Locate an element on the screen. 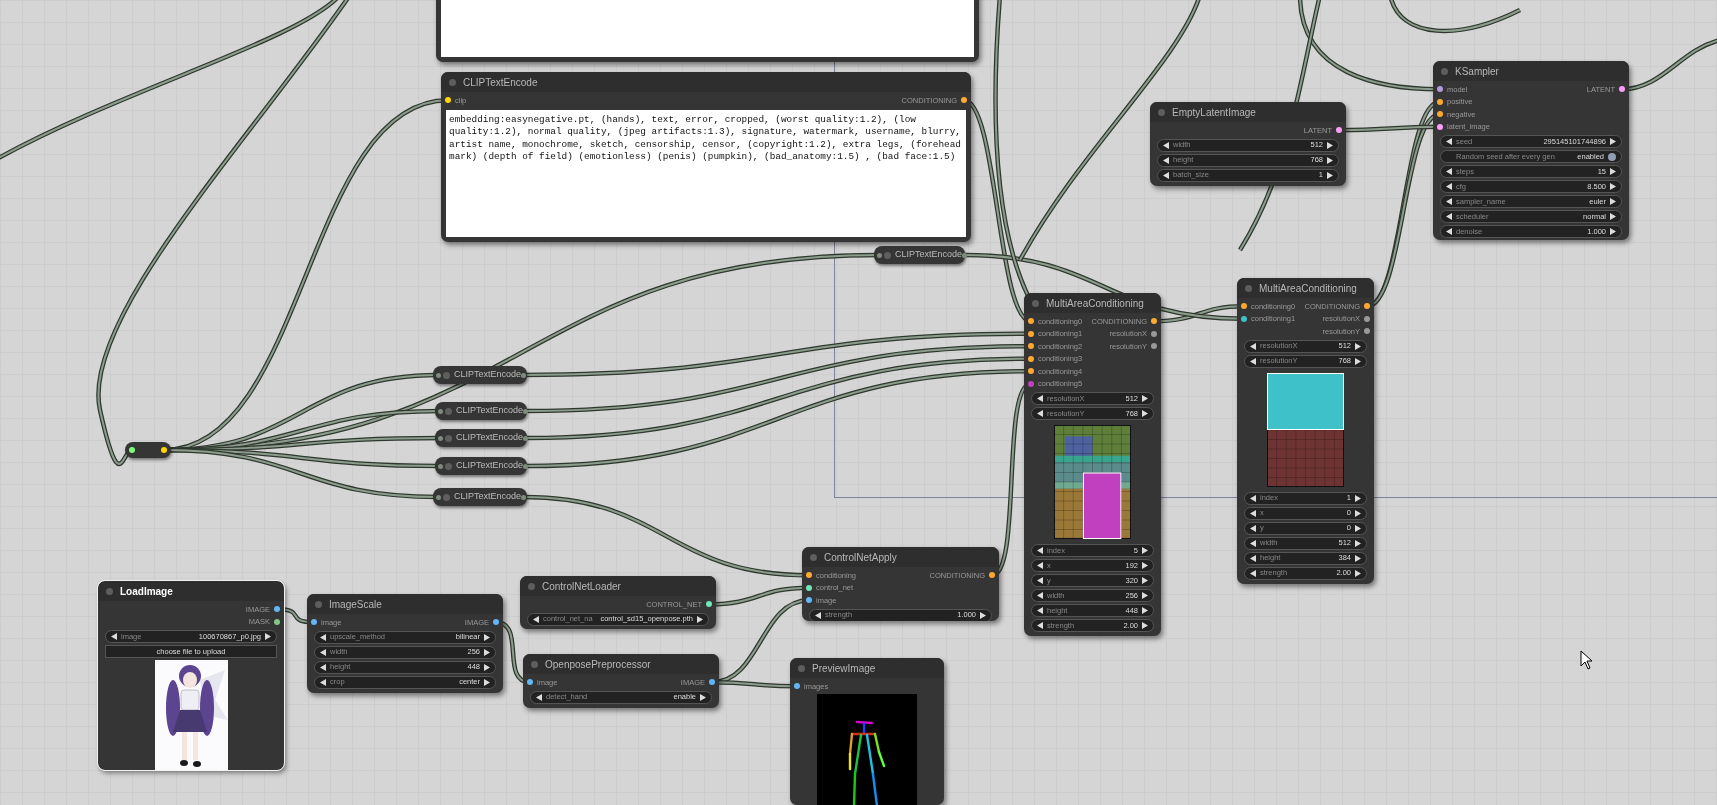 This screenshot has width=1717, height=805. toggle-knob-icon is located at coordinates (1612, 156).